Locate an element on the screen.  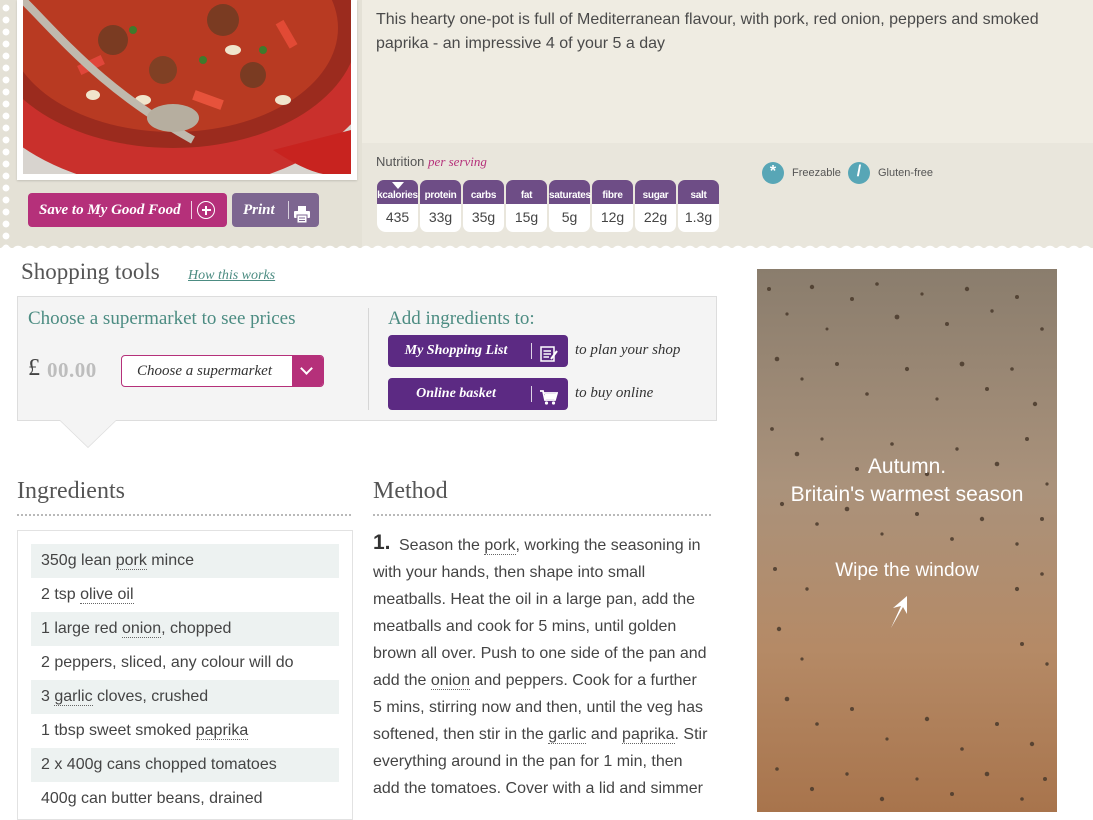
nutrition-tab: fat is located at coordinates (526, 192).